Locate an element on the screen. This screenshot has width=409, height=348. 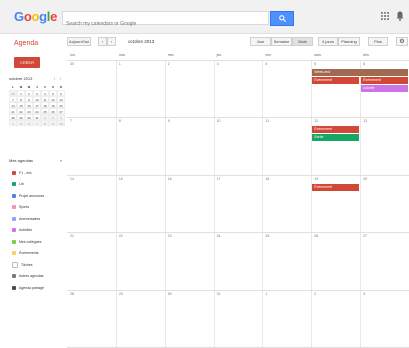
calendar-item: Événements is located at coordinates (25, 253).